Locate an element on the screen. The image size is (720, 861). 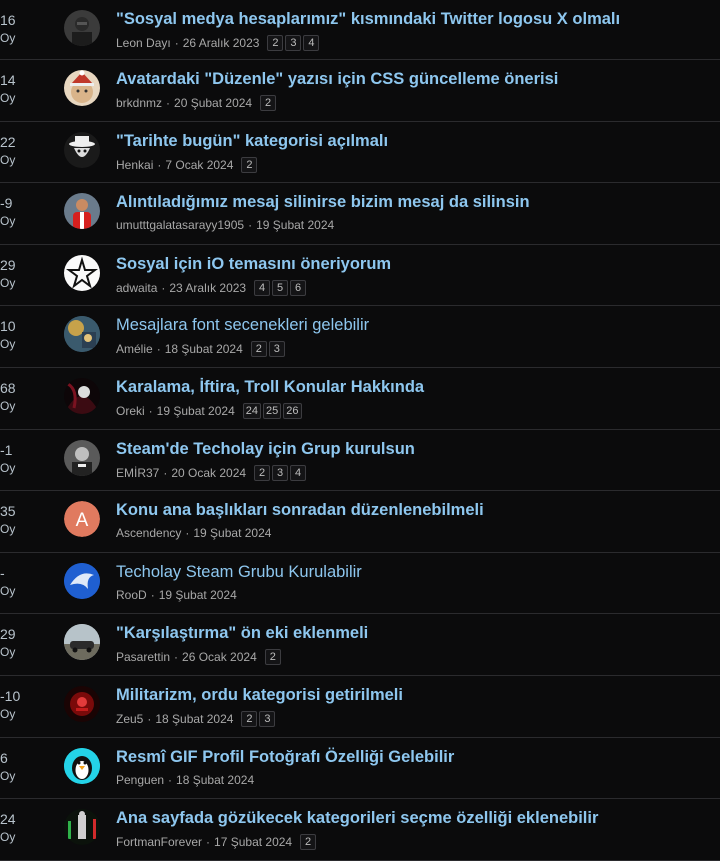
author-link: Zeu5 is located at coordinates (129, 719).